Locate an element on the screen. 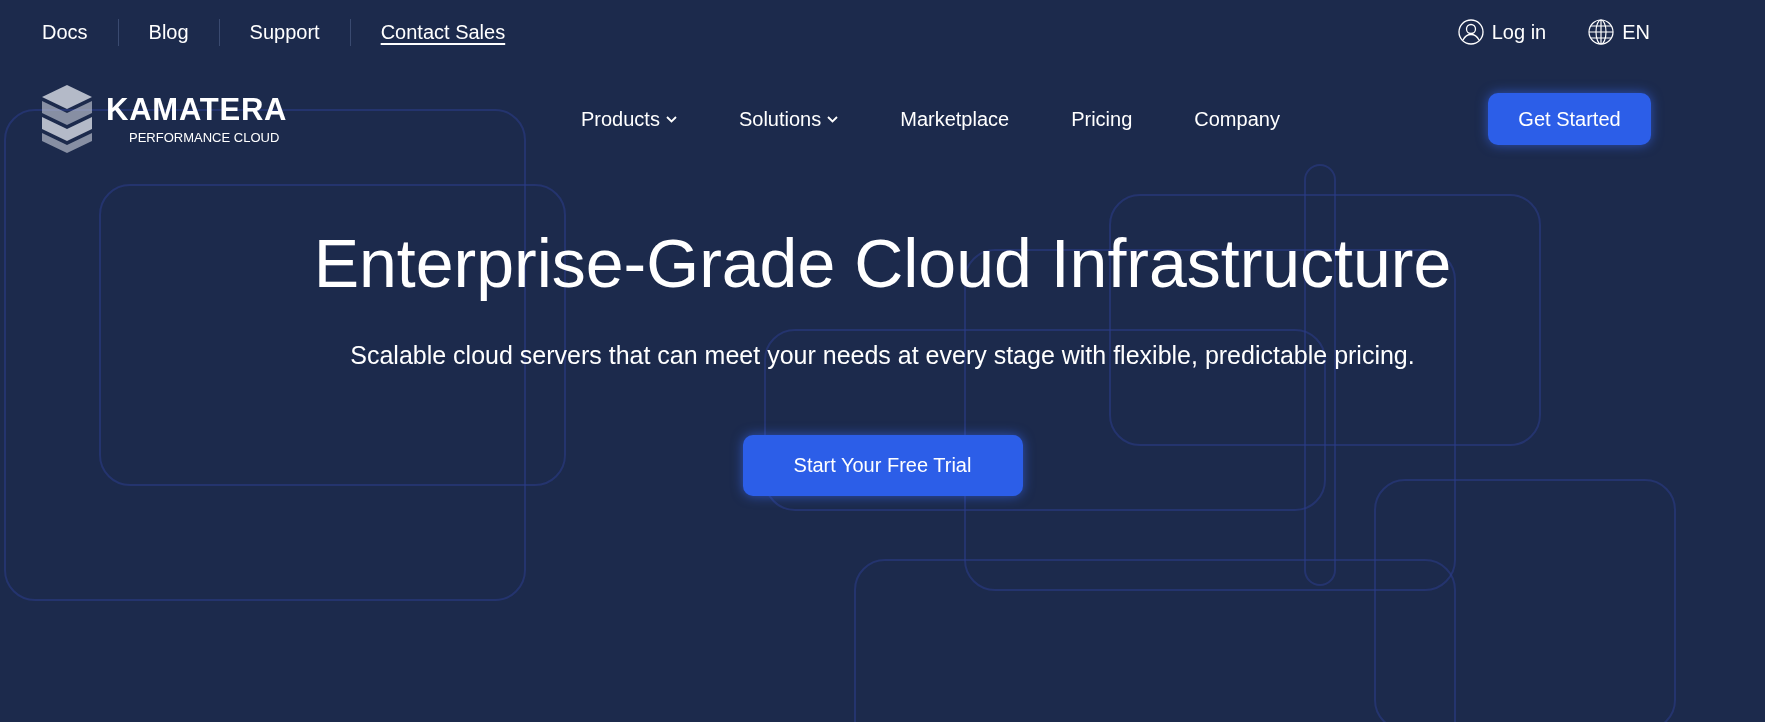  user-icon is located at coordinates (1470, 32).